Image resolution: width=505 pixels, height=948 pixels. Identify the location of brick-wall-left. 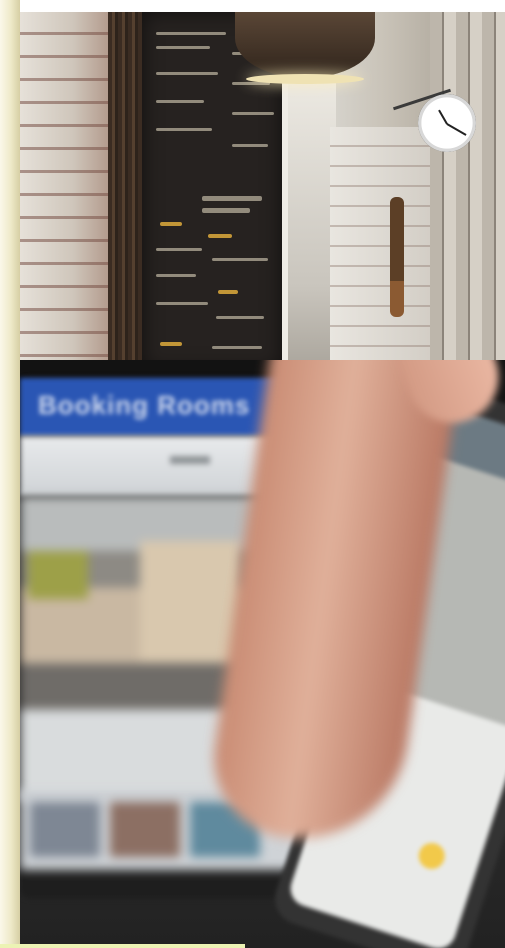
(64, 193).